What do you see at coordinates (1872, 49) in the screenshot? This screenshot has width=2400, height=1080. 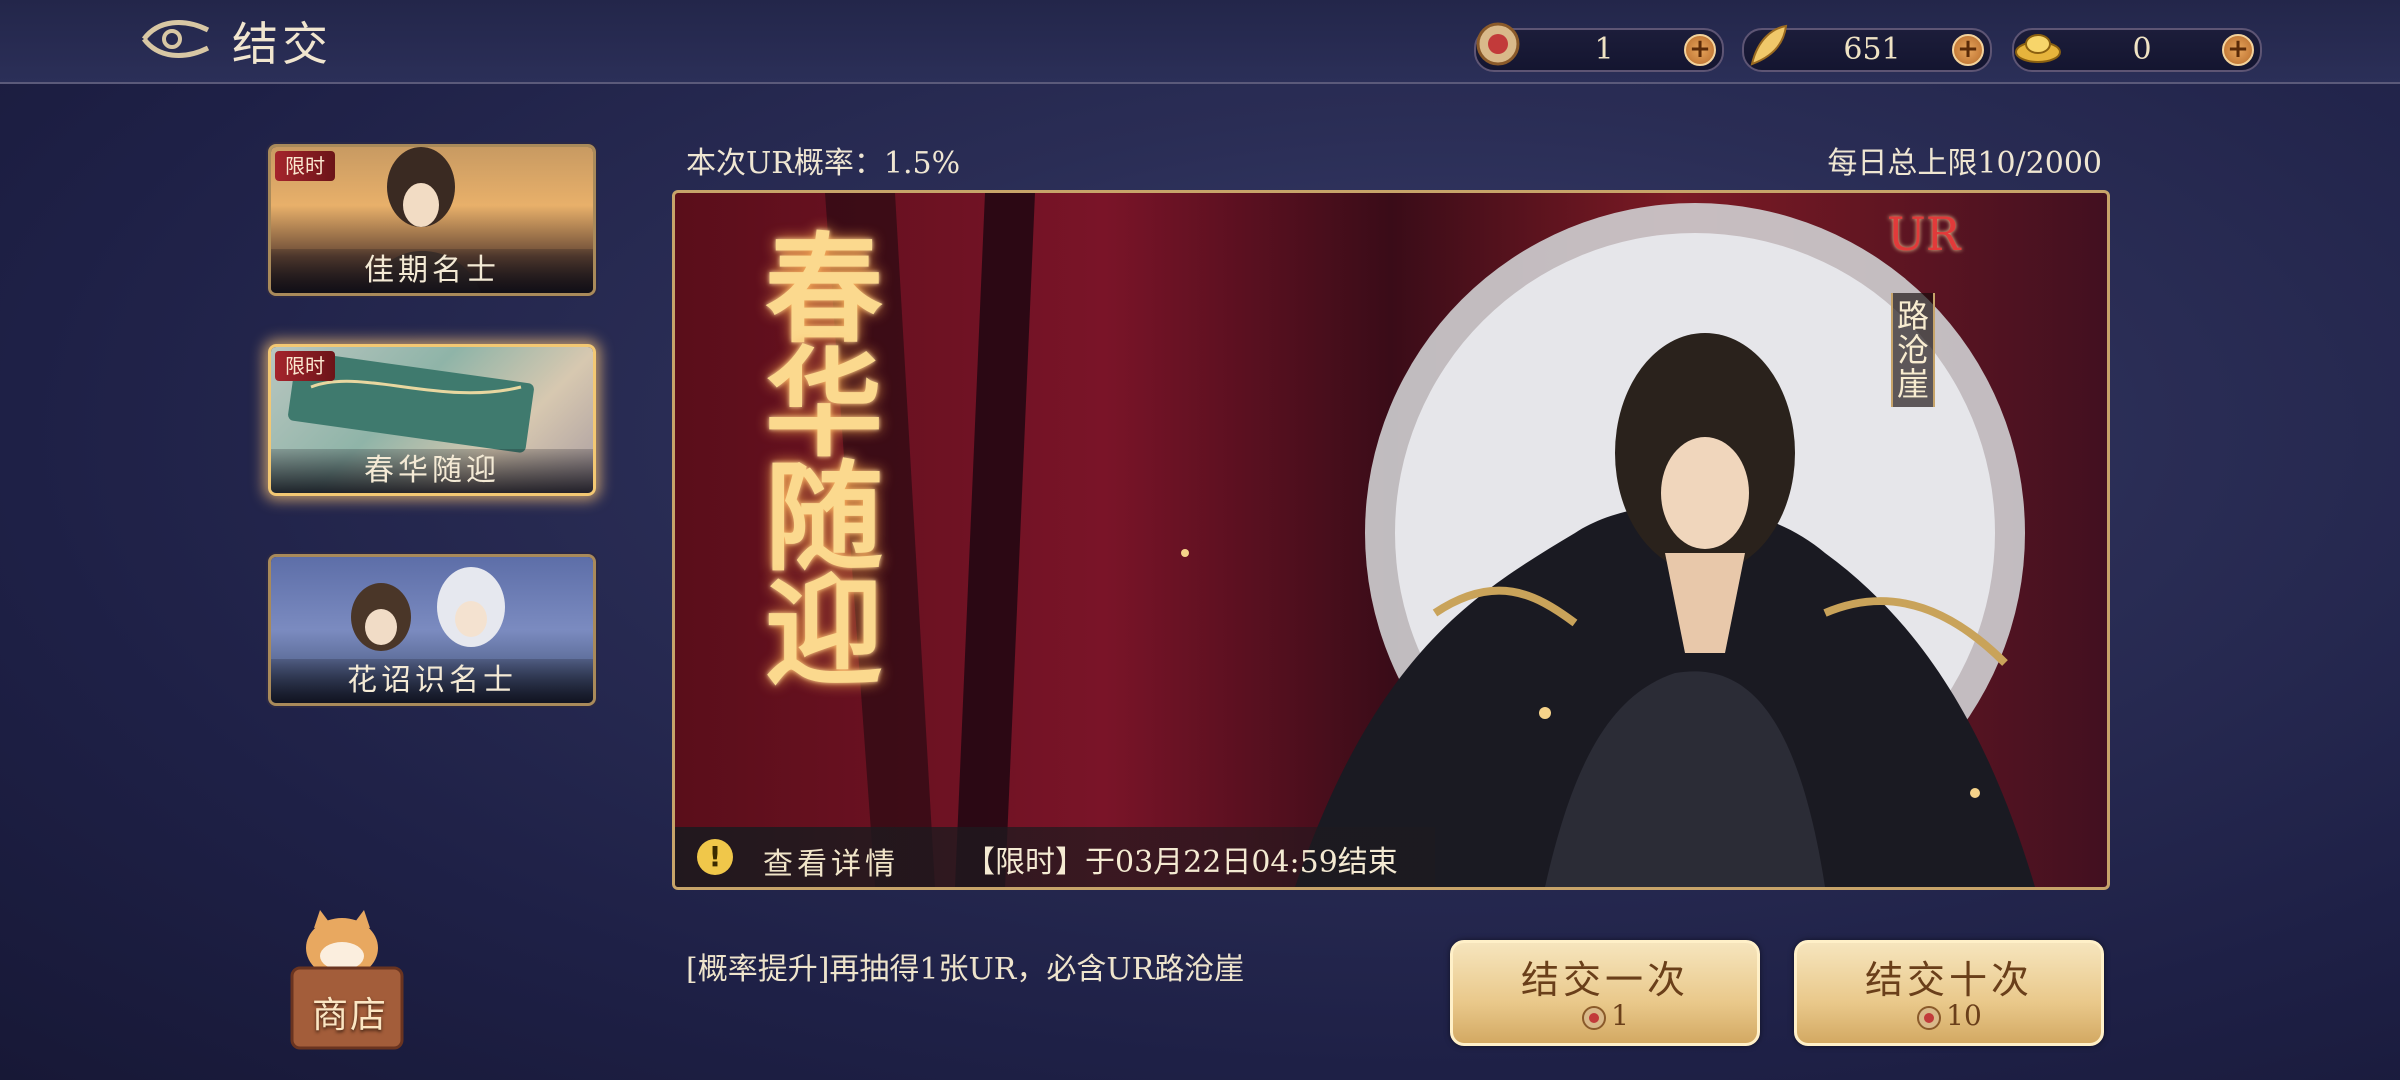 I see `resource-feather-value: 651` at bounding box center [1872, 49].